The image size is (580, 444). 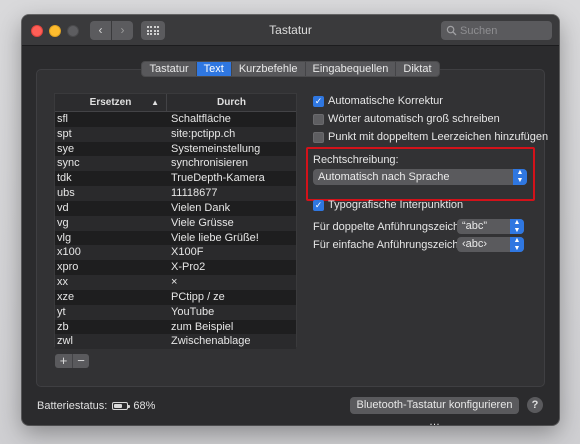 I want to click on cell-with: PCtipp / ze, so click(x=198, y=296).